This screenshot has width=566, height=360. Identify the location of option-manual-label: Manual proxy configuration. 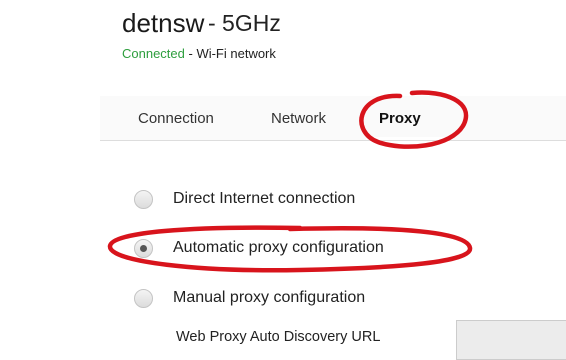
(269, 297).